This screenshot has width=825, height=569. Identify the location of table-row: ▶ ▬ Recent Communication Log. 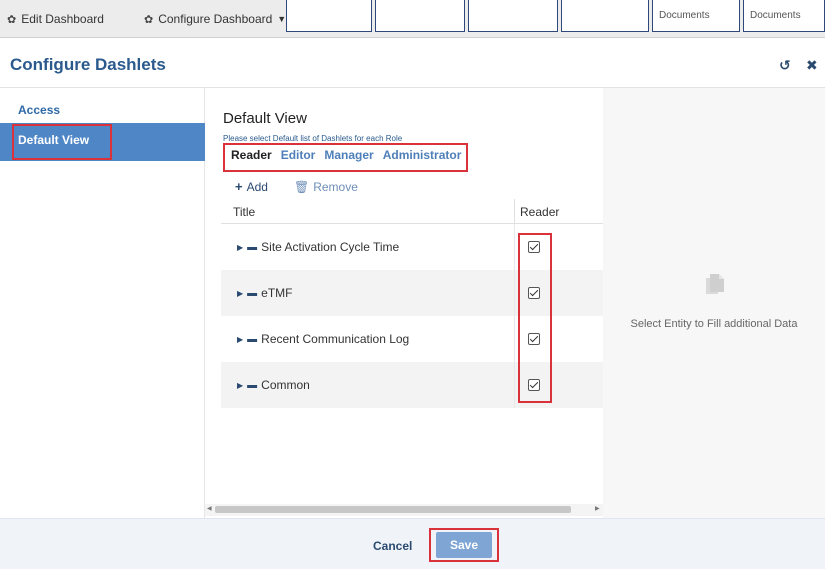
(412, 339).